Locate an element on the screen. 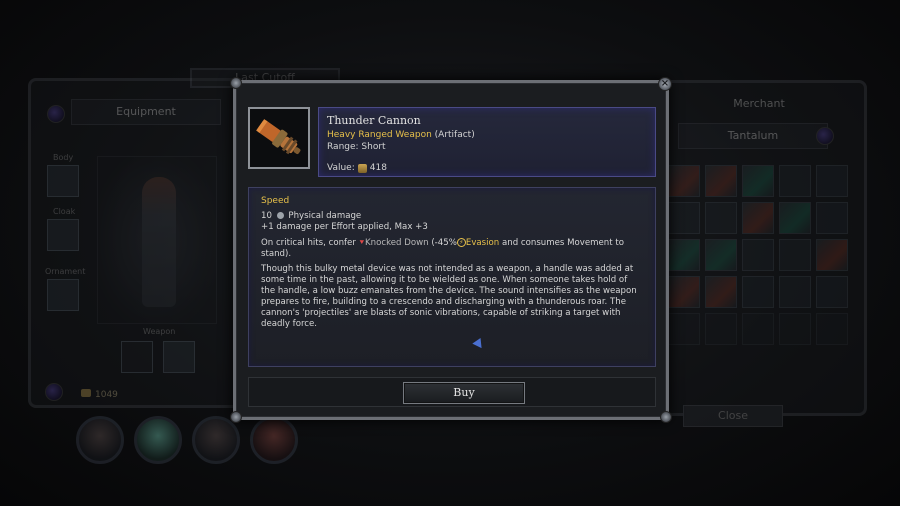  merchant-inventory-grid is located at coordinates (758, 255).